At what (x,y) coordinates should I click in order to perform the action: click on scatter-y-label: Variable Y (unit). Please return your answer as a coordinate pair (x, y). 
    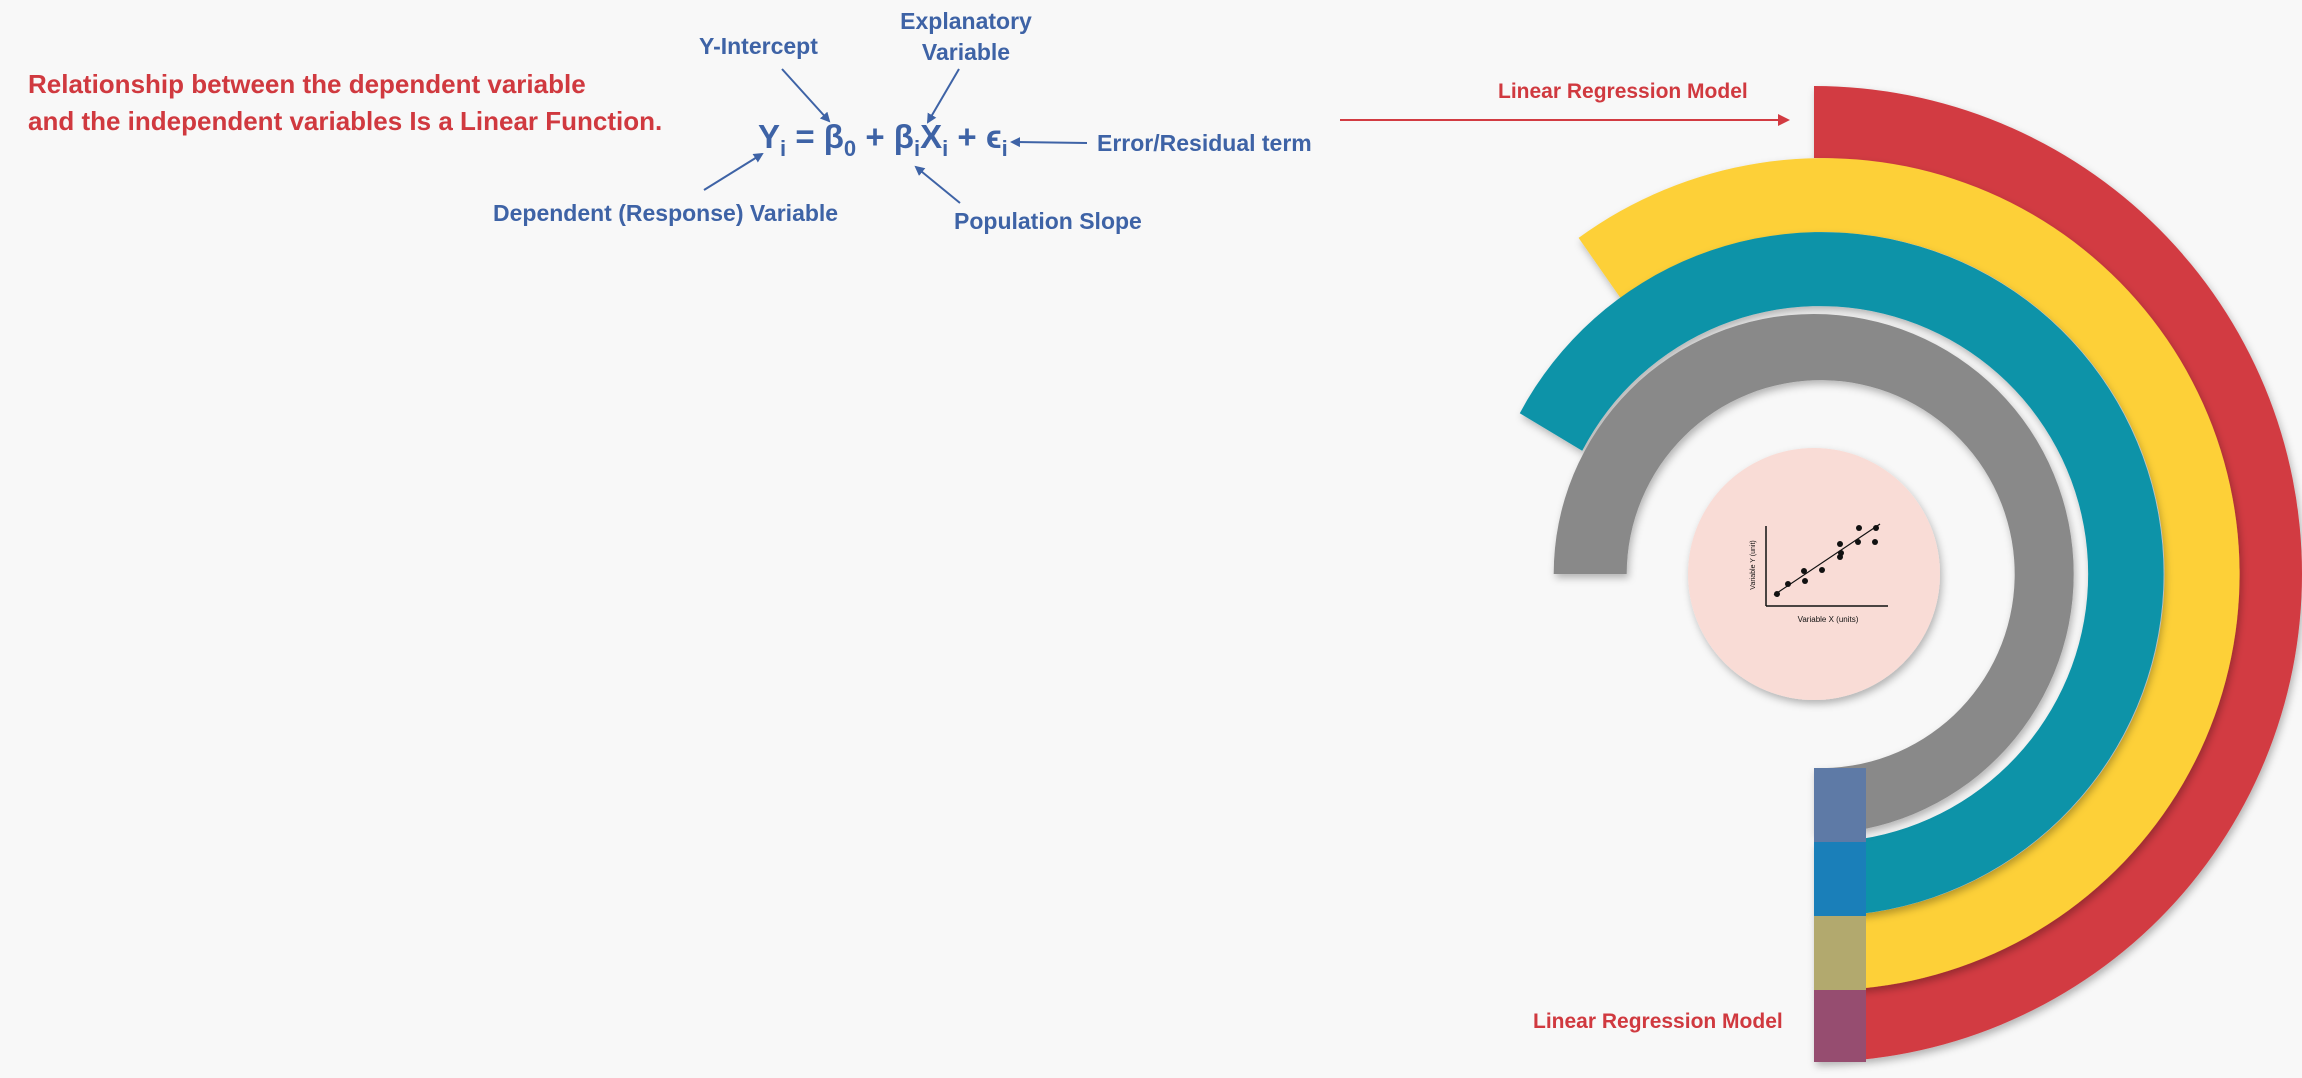
    Looking at the image, I should click on (1753, 564).